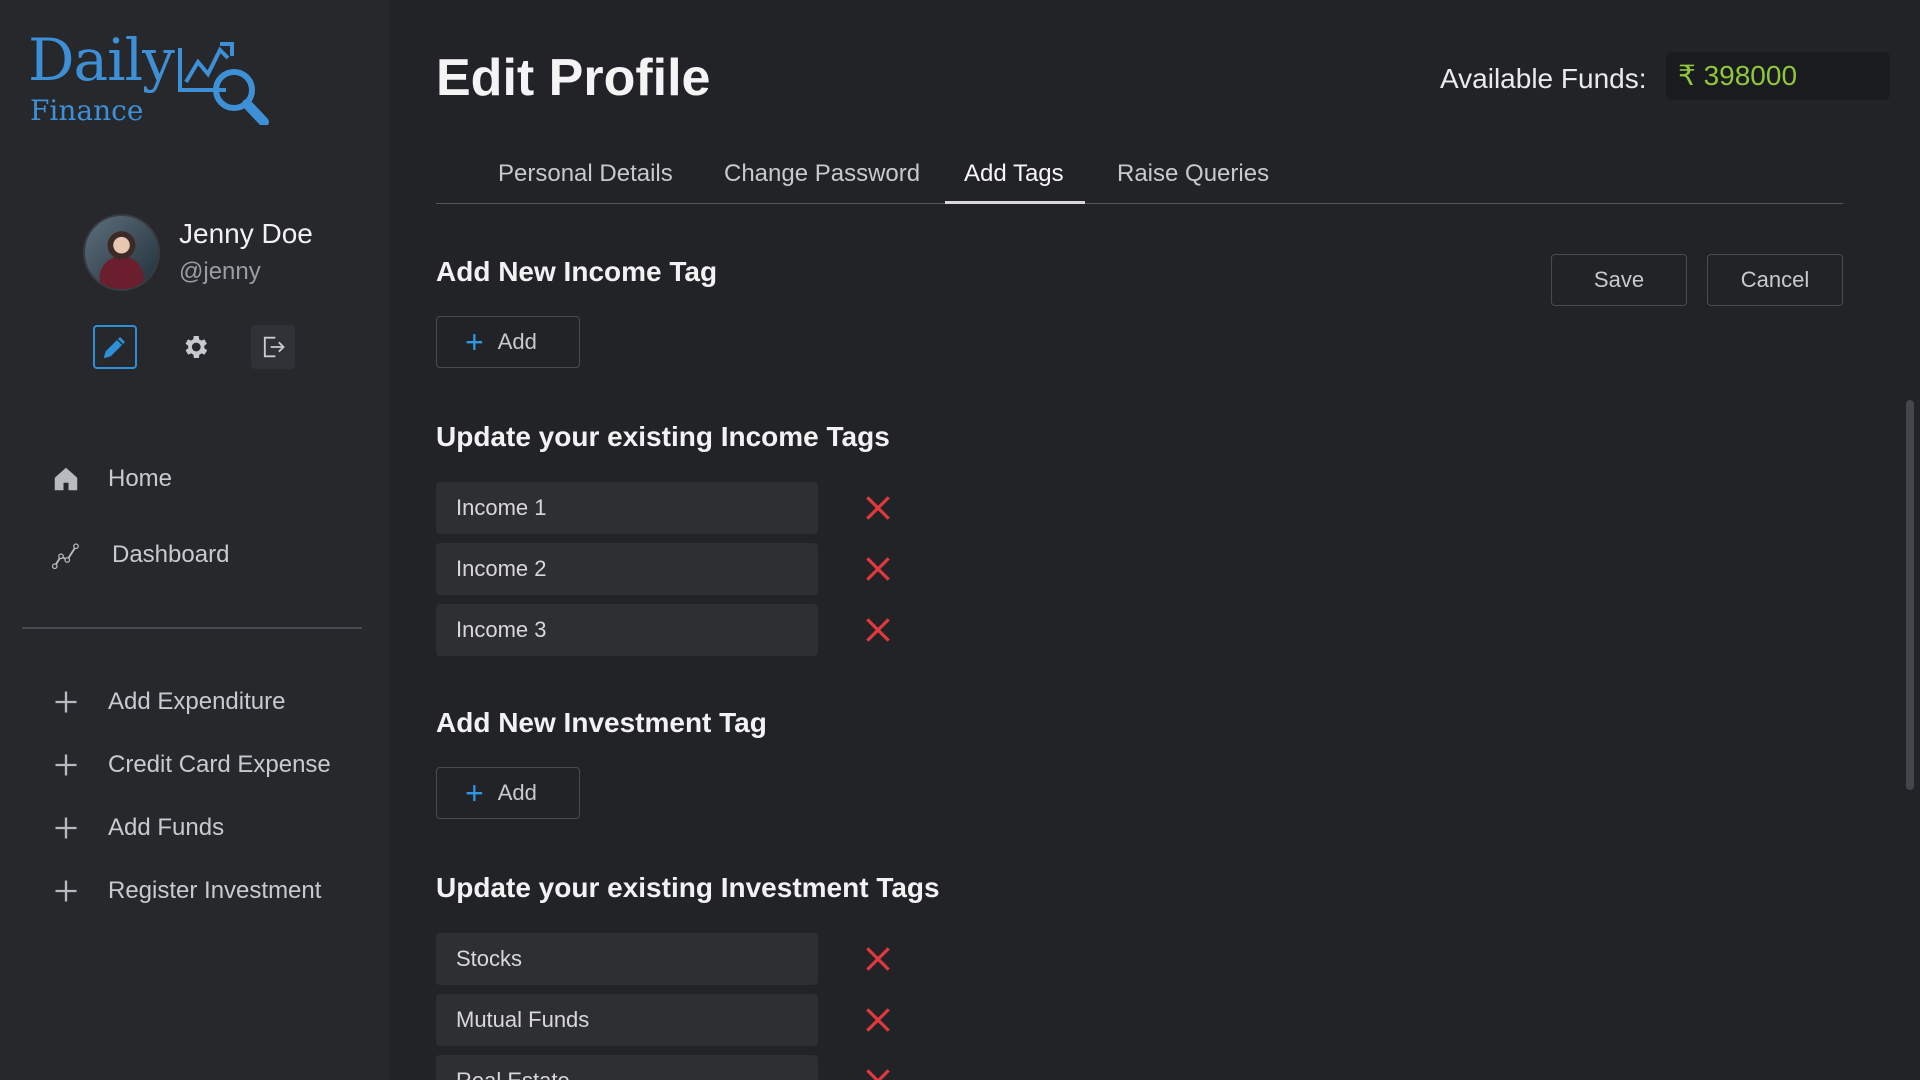 The width and height of the screenshot is (1920, 1080). Describe the element at coordinates (101, 60) in the screenshot. I see `logo-daily-text: Daily` at that location.